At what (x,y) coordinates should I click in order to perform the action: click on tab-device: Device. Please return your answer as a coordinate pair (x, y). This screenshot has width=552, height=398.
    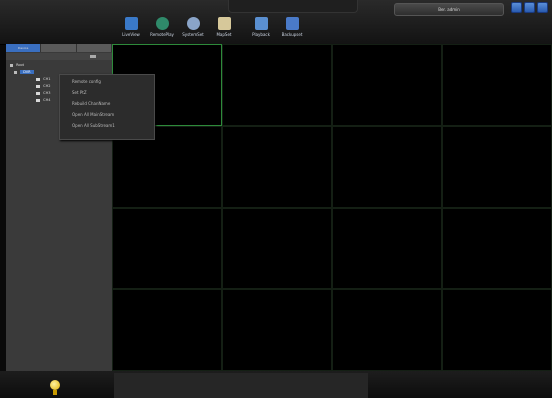
    Looking at the image, I should click on (24, 48).